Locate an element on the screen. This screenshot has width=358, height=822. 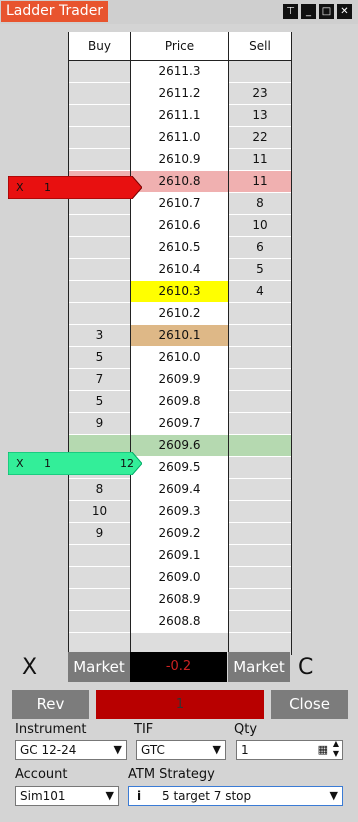
pin-icon: ⊤ is located at coordinates (290, 11).